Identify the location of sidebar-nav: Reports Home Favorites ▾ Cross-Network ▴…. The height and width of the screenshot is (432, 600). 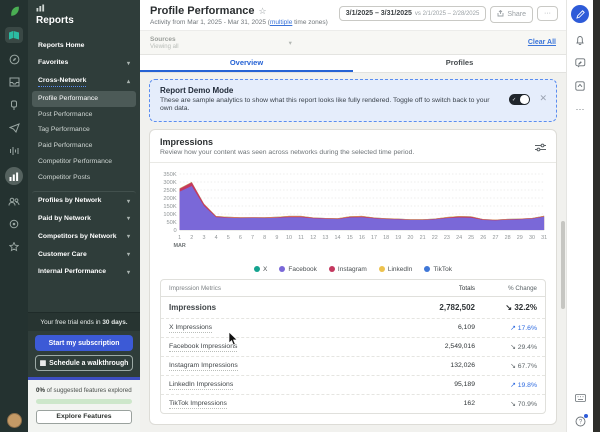
(84, 172).